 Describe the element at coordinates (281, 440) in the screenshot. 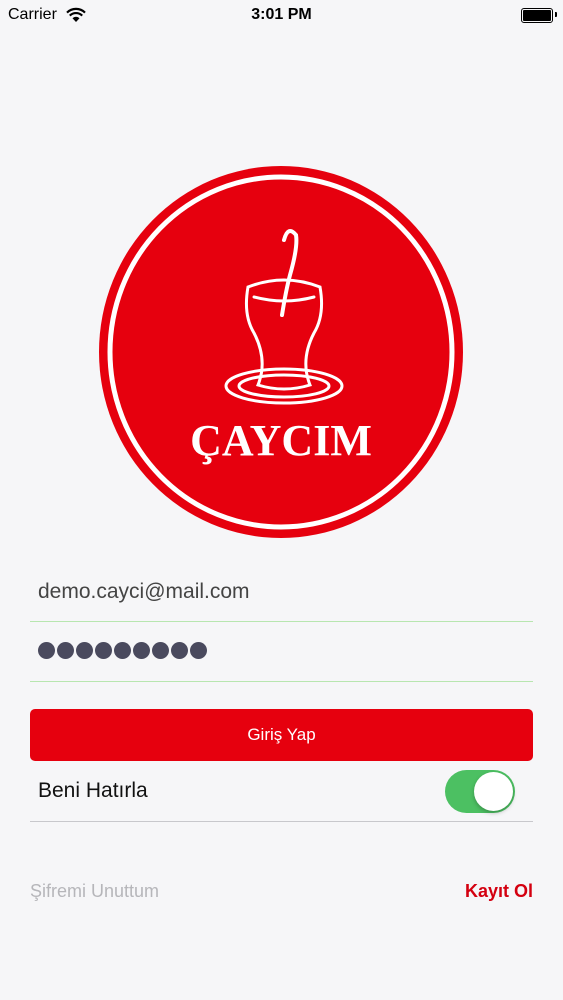

I see `logo-brand-text: ÇAYCIM` at that location.